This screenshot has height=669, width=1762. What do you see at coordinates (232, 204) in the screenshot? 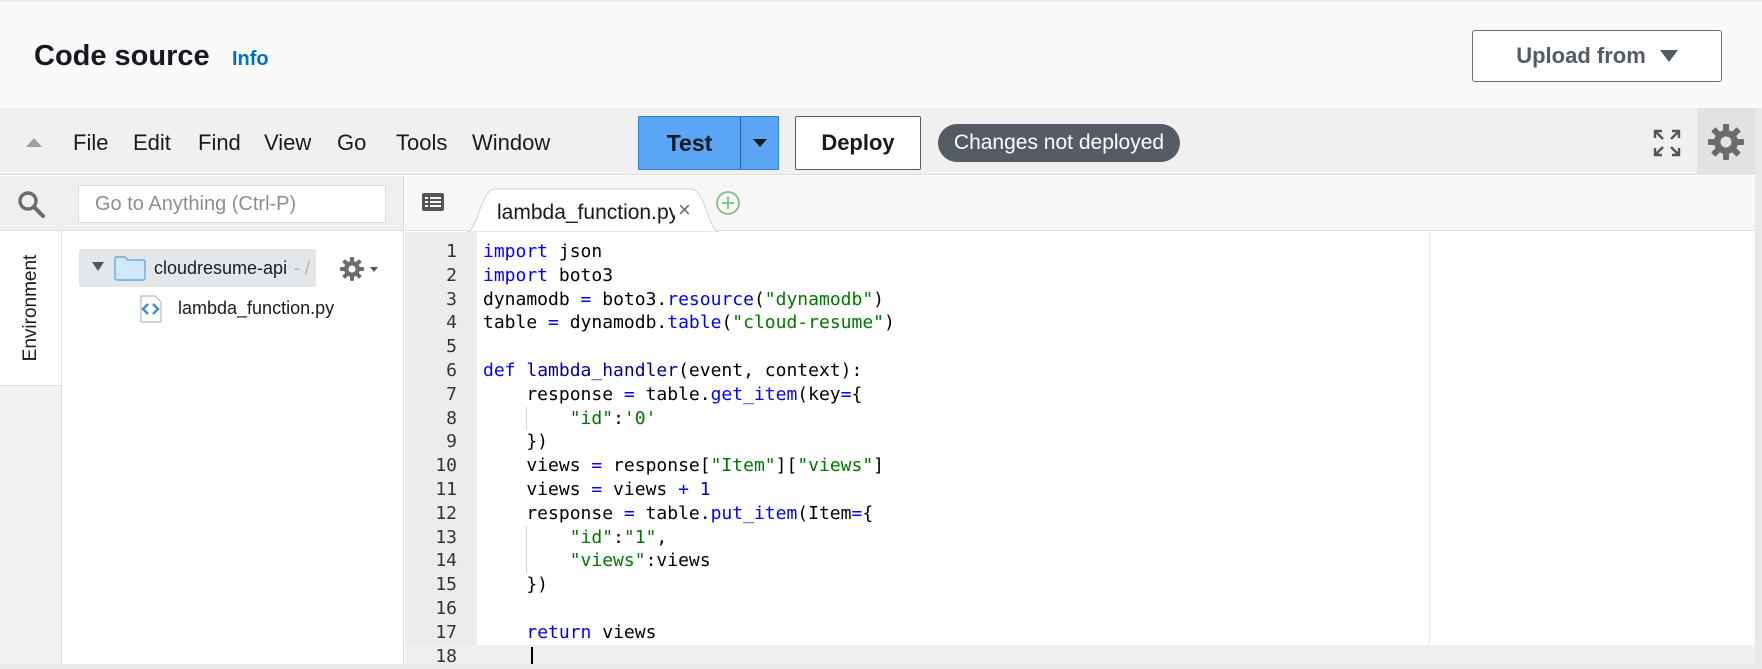
I see `go-to-anything-input` at bounding box center [232, 204].